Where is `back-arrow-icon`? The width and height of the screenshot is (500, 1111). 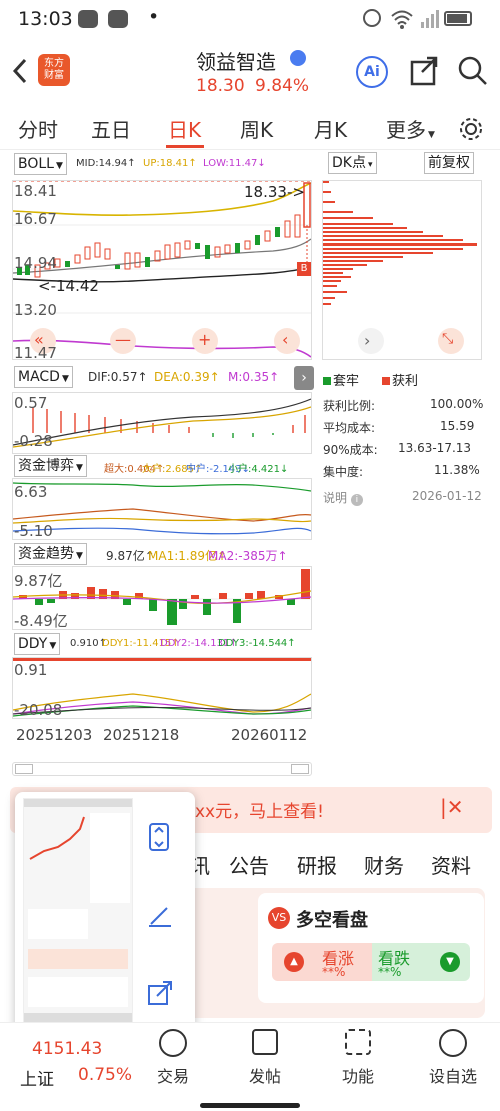 back-arrow-icon is located at coordinates (20, 71).